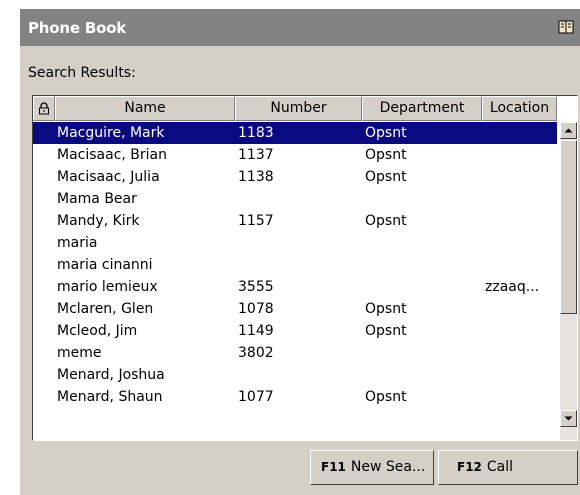  Describe the element at coordinates (256, 353) in the screenshot. I see `cell-number: 3802` at that location.